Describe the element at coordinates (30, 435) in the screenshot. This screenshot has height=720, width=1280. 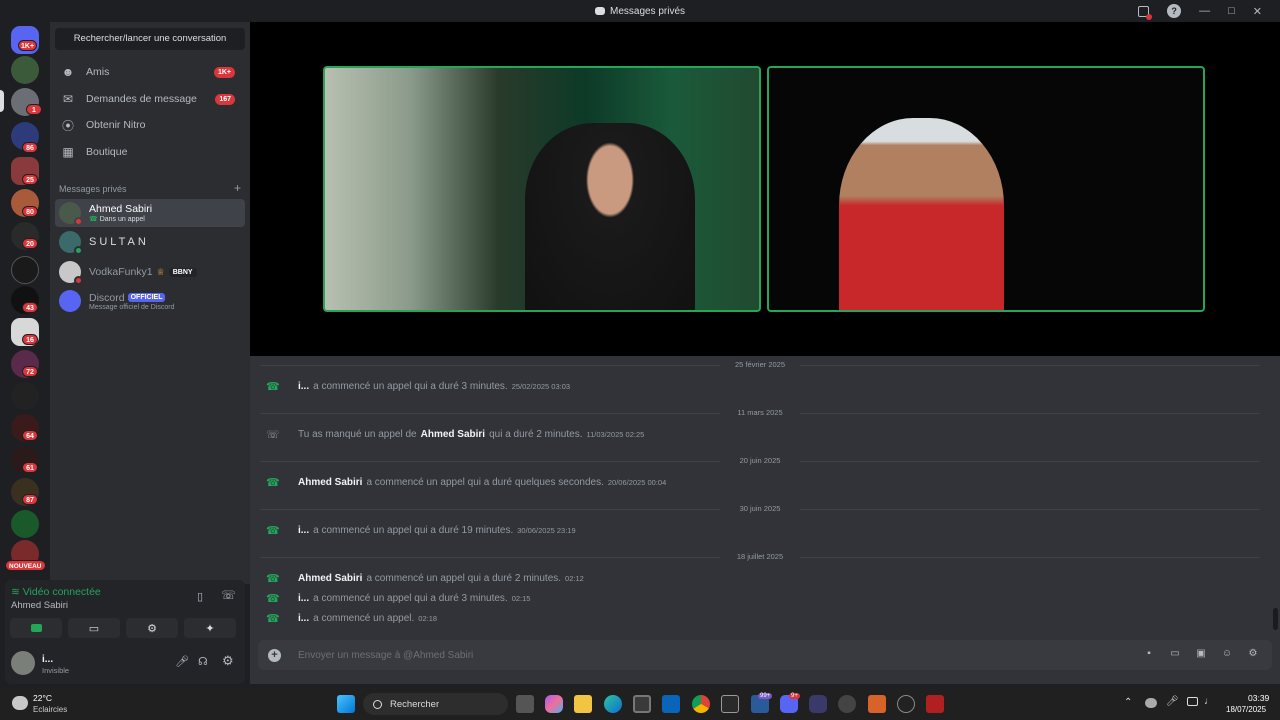
I see `server-badge: 64` at that location.